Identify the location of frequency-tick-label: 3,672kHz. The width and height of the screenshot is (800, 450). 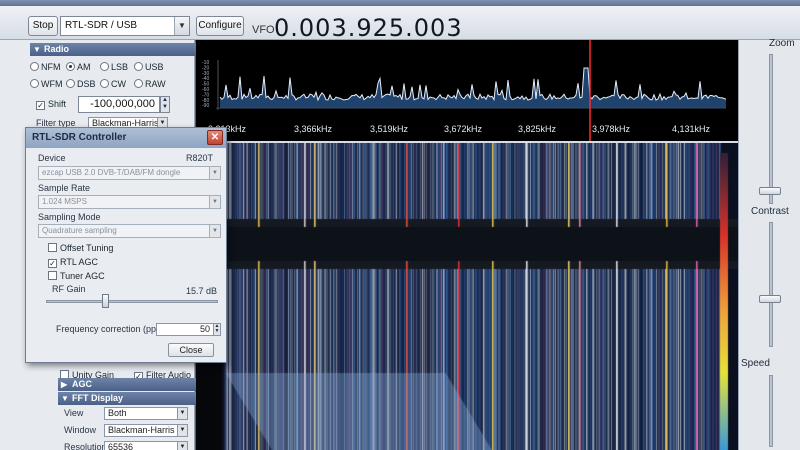
(463, 129).